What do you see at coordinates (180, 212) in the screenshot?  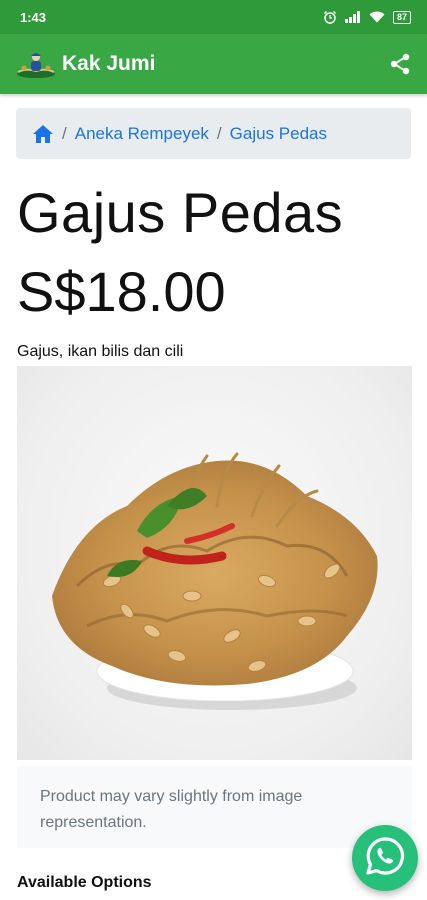 I see `product-title: Gajus Pedas` at bounding box center [180, 212].